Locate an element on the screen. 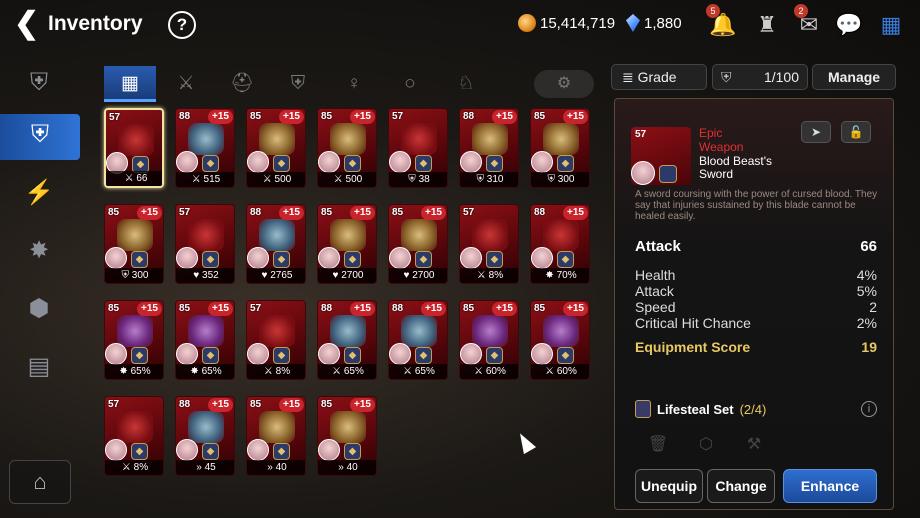 This screenshot has width=920, height=518. inventory-item: 88 +15 ◆ ⚔ 515 is located at coordinates (205, 148).